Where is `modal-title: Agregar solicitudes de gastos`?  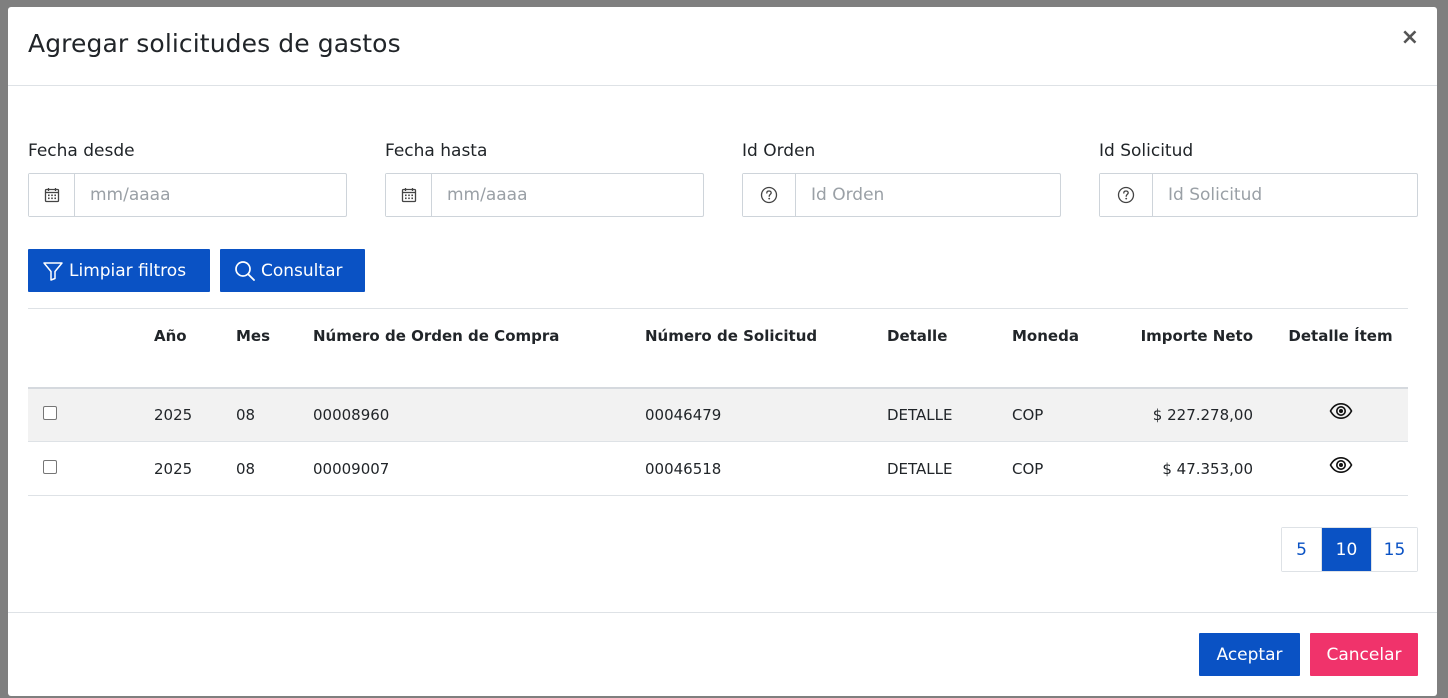
modal-title: Agregar solicitudes de gastos is located at coordinates (214, 43).